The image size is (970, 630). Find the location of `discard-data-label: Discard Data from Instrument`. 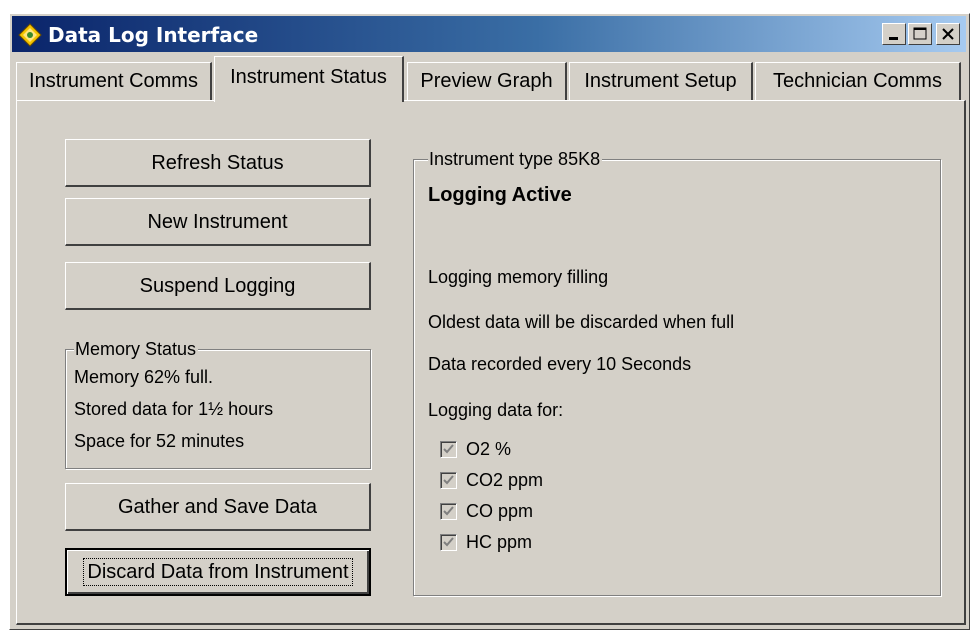

discard-data-label: Discard Data from Instrument is located at coordinates (218, 572).